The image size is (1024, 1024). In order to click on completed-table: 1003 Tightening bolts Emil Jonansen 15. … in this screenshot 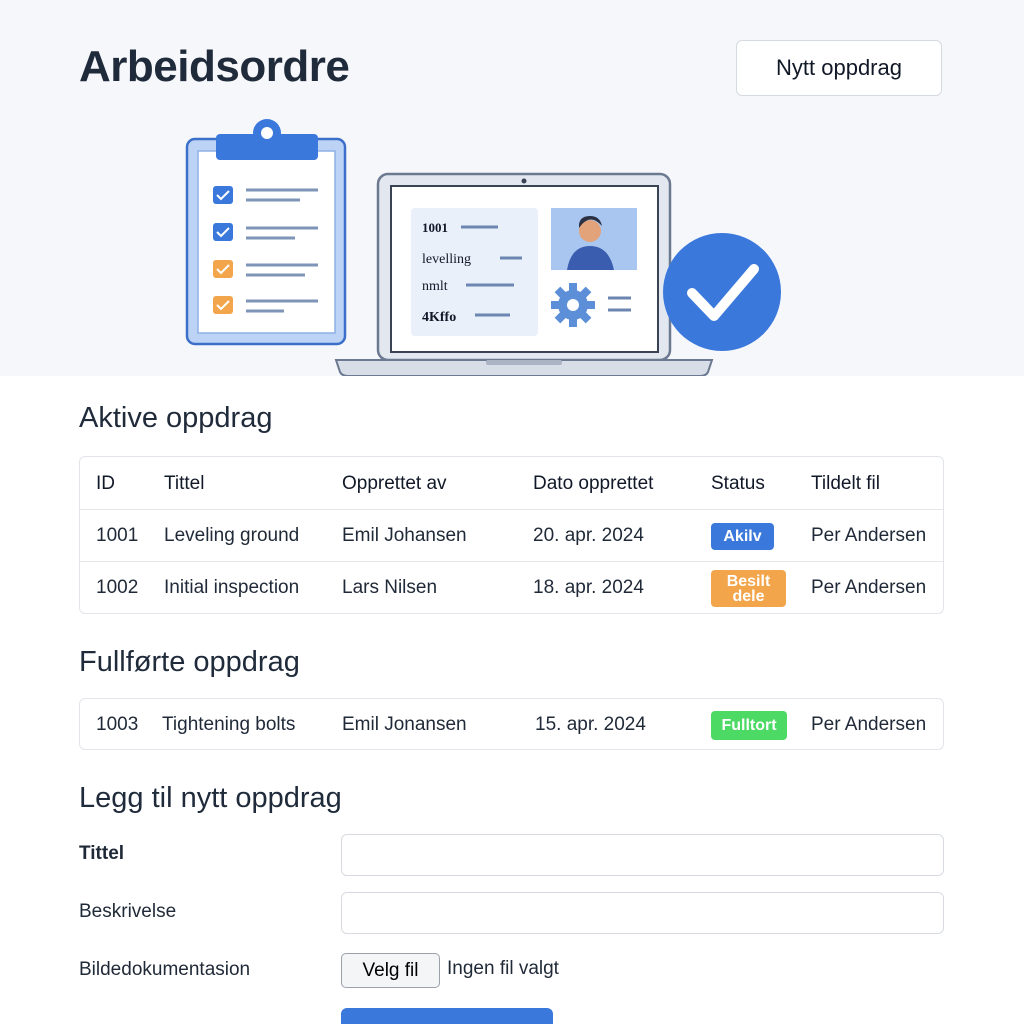, I will do `click(511, 724)`.